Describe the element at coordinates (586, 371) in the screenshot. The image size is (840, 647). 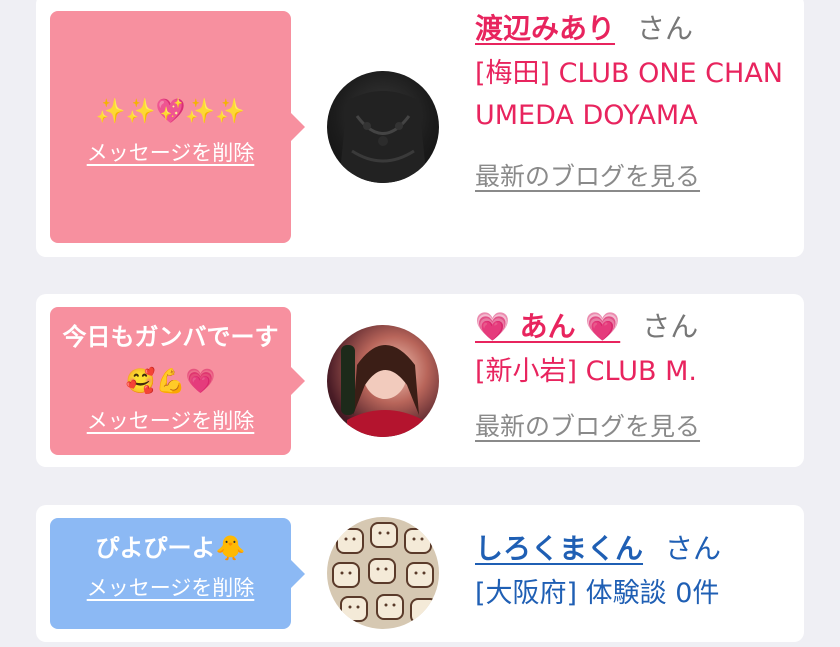
I see `shop-name: [新小岩] CLUB M.` at that location.